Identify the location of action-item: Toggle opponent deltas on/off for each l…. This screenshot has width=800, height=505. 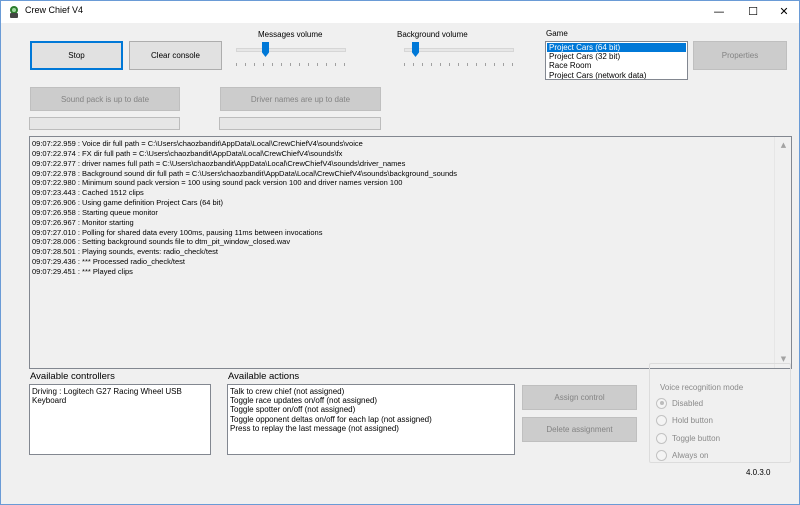
(371, 419).